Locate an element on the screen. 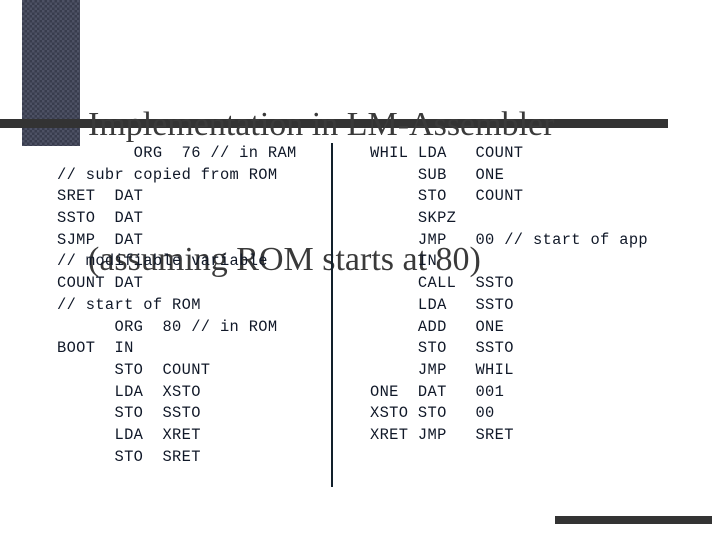 The image size is (720, 540). code-line-right-13: XRET JMP SRET is located at coordinates (442, 434).